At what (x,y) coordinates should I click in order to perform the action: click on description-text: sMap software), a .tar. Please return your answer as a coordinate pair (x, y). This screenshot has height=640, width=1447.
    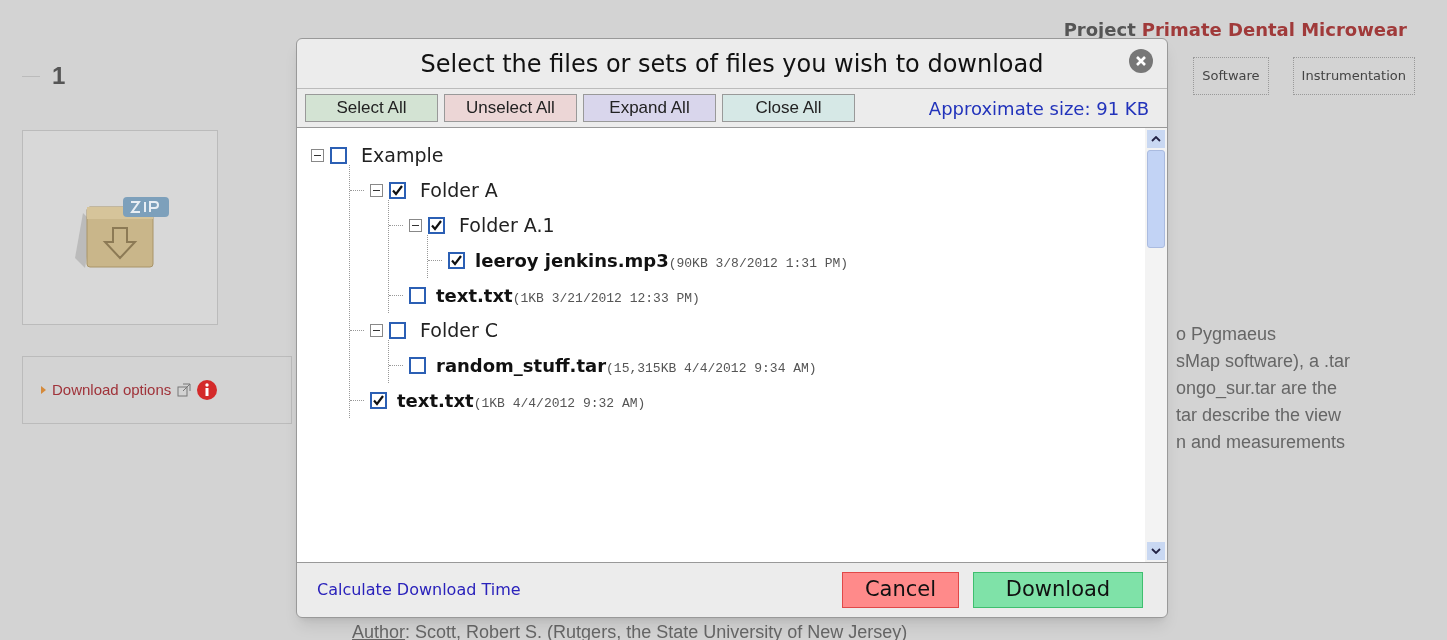
    Looking at the image, I should click on (1264, 361).